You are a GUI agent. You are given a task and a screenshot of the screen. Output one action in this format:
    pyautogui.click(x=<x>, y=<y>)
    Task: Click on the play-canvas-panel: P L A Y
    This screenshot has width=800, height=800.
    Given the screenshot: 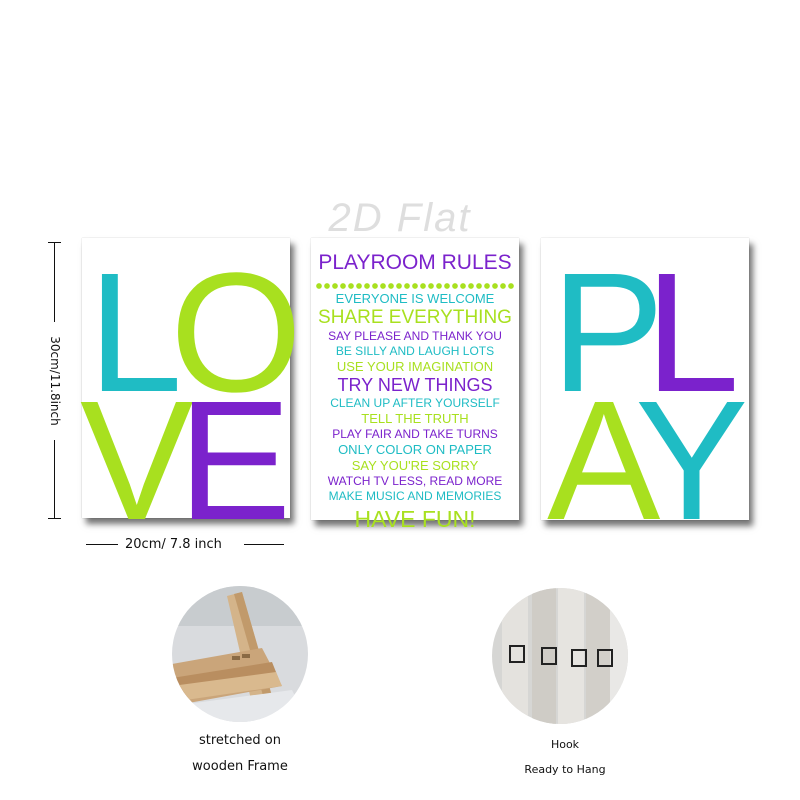 What is the action you would take?
    pyautogui.click(x=645, y=392)
    